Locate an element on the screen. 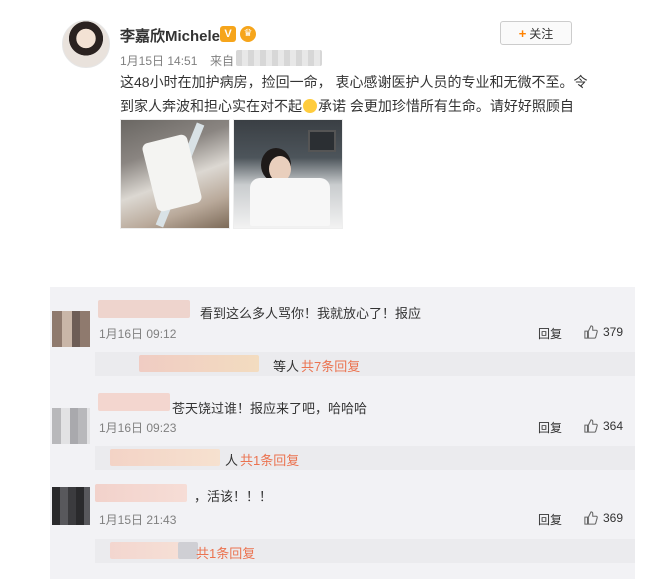 The width and height of the screenshot is (660, 579). comment-time: 1月16日 09:23 is located at coordinates (138, 428).